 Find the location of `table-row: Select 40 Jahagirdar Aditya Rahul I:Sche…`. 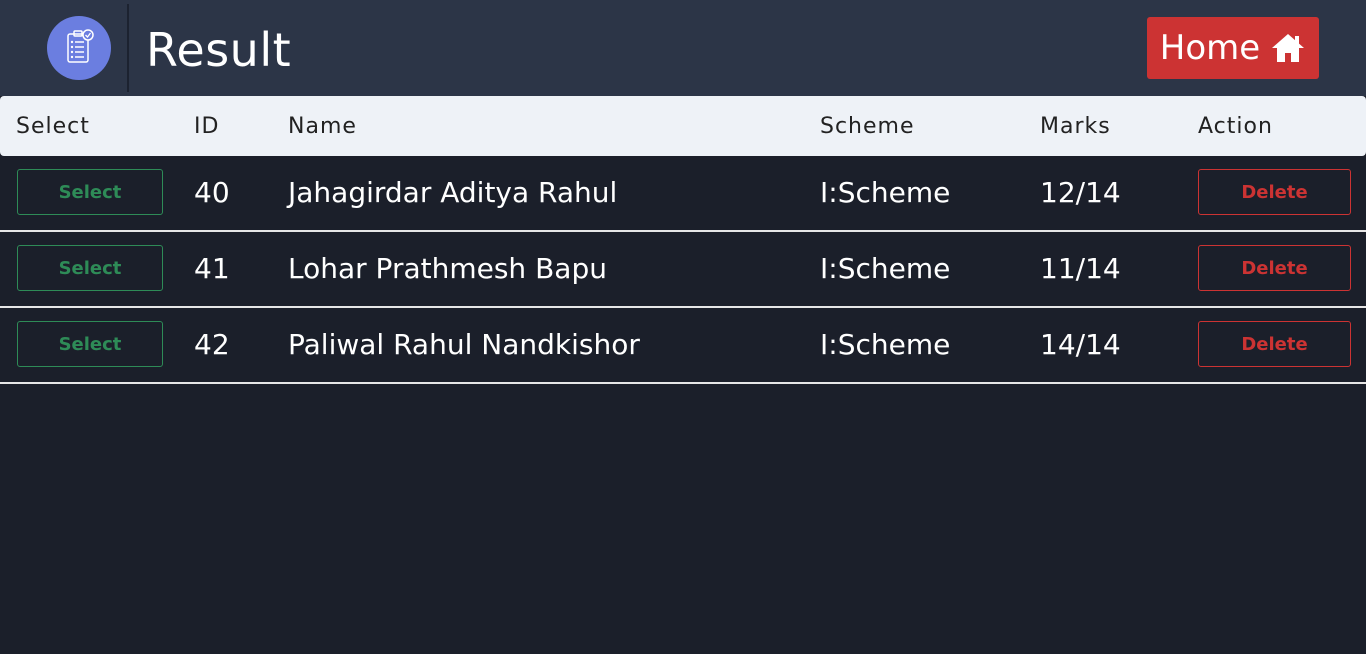

table-row: Select 40 Jahagirdar Aditya Rahul I:Sche… is located at coordinates (683, 194).